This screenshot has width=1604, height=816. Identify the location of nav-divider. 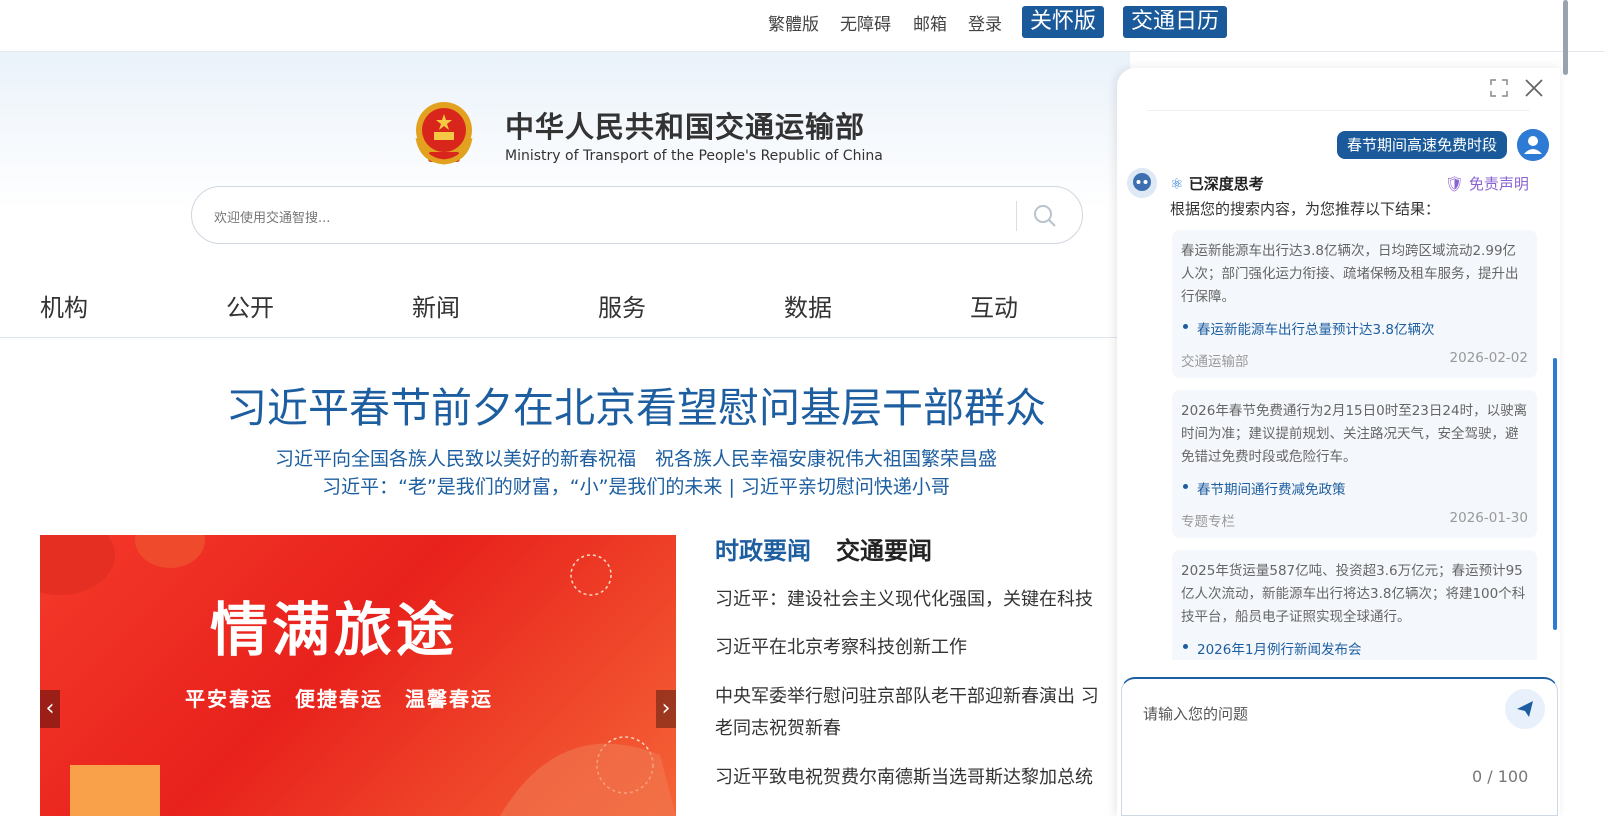
(565, 337).